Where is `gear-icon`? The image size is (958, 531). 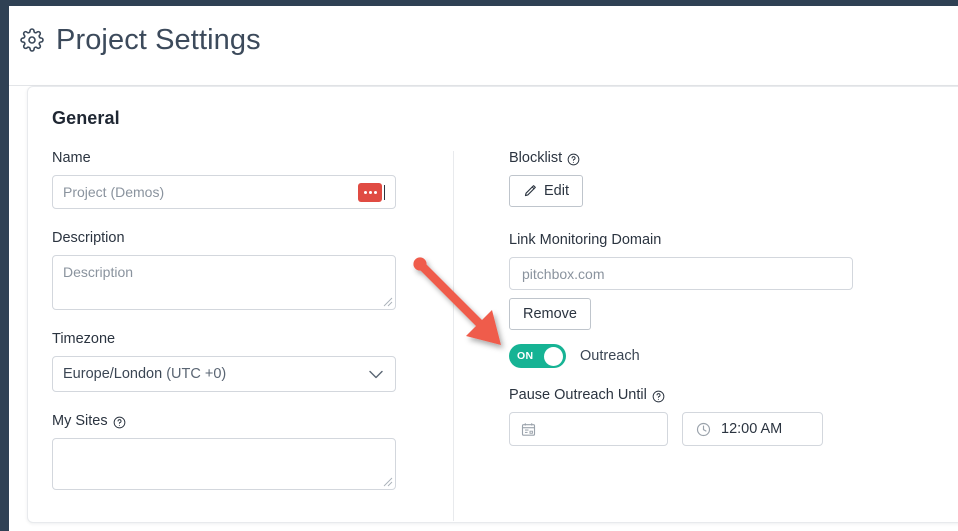
gear-icon is located at coordinates (32, 40).